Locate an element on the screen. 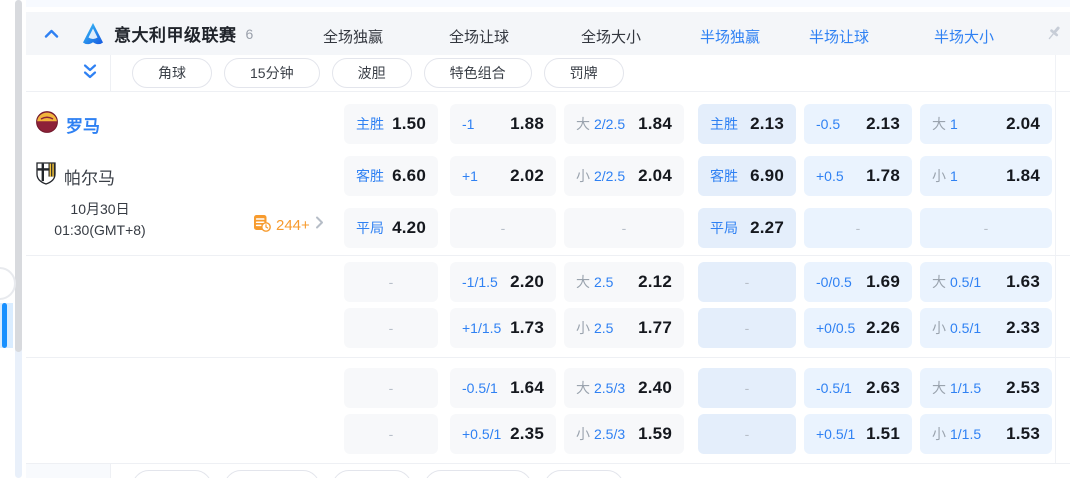  scrollbar-thumb is located at coordinates (18, 176).